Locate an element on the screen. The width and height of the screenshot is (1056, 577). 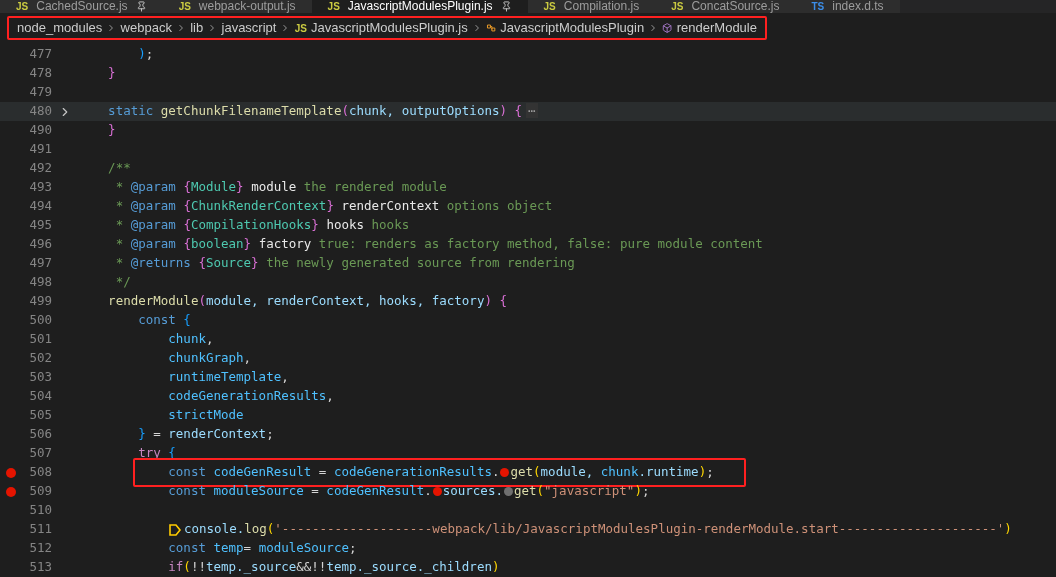
line-number: 502 is located at coordinates (40, 358).